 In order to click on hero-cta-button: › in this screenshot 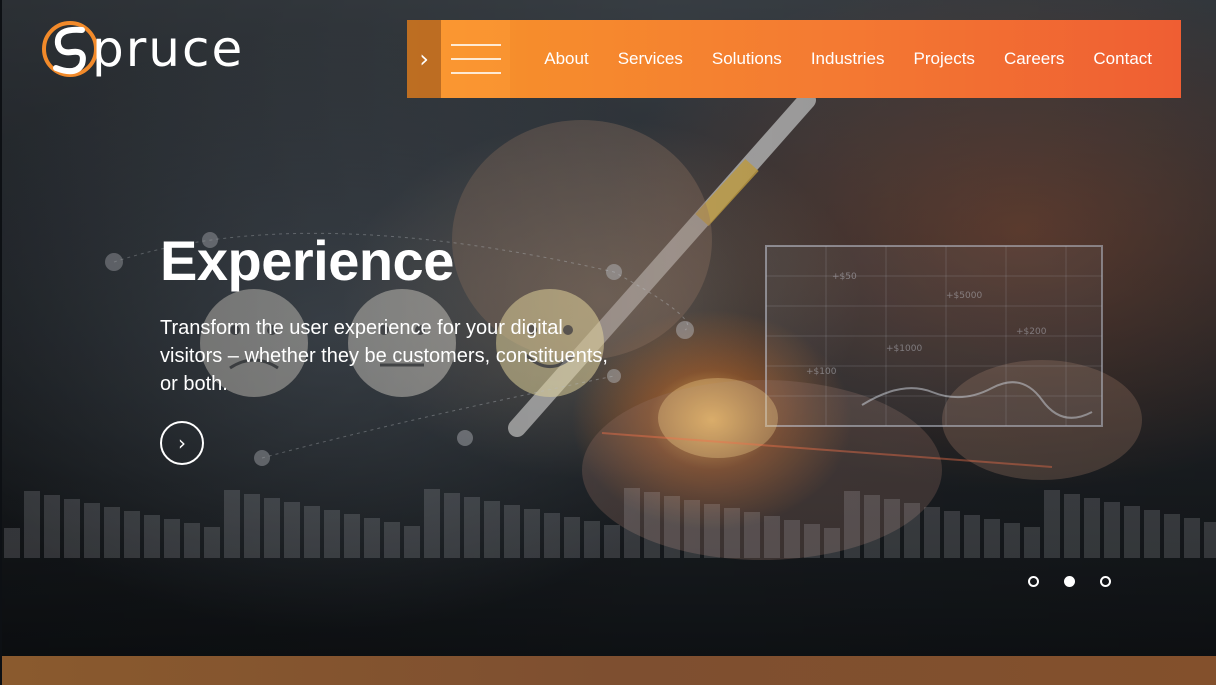, I will do `click(182, 443)`.